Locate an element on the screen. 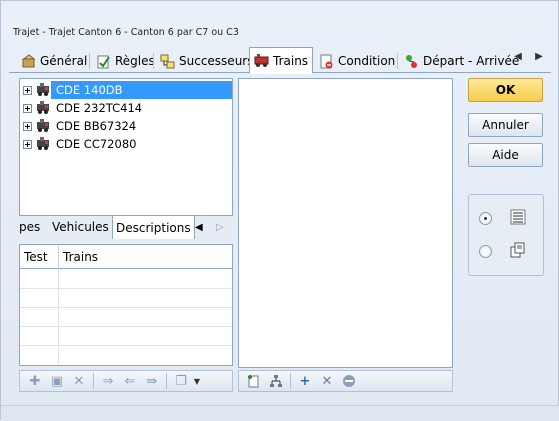 The height and width of the screenshot is (421, 559). tab-successors-label: Successeurs is located at coordinates (216, 61).